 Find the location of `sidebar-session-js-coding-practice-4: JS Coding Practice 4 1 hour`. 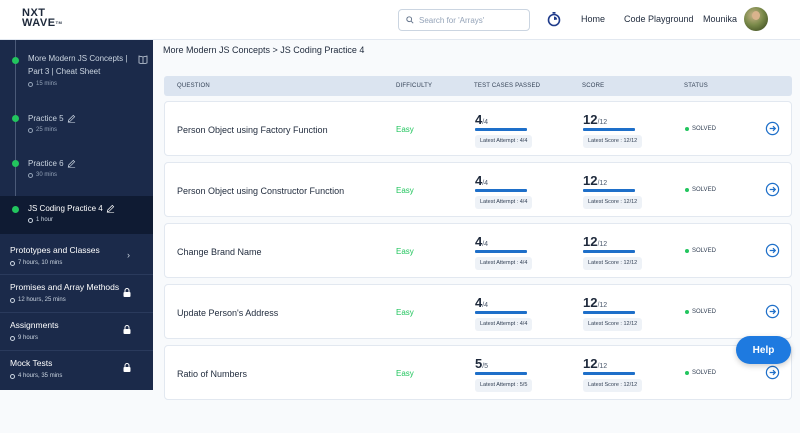

sidebar-session-js-coding-practice-4: JS Coding Practice 4 1 hour is located at coordinates (76, 215).